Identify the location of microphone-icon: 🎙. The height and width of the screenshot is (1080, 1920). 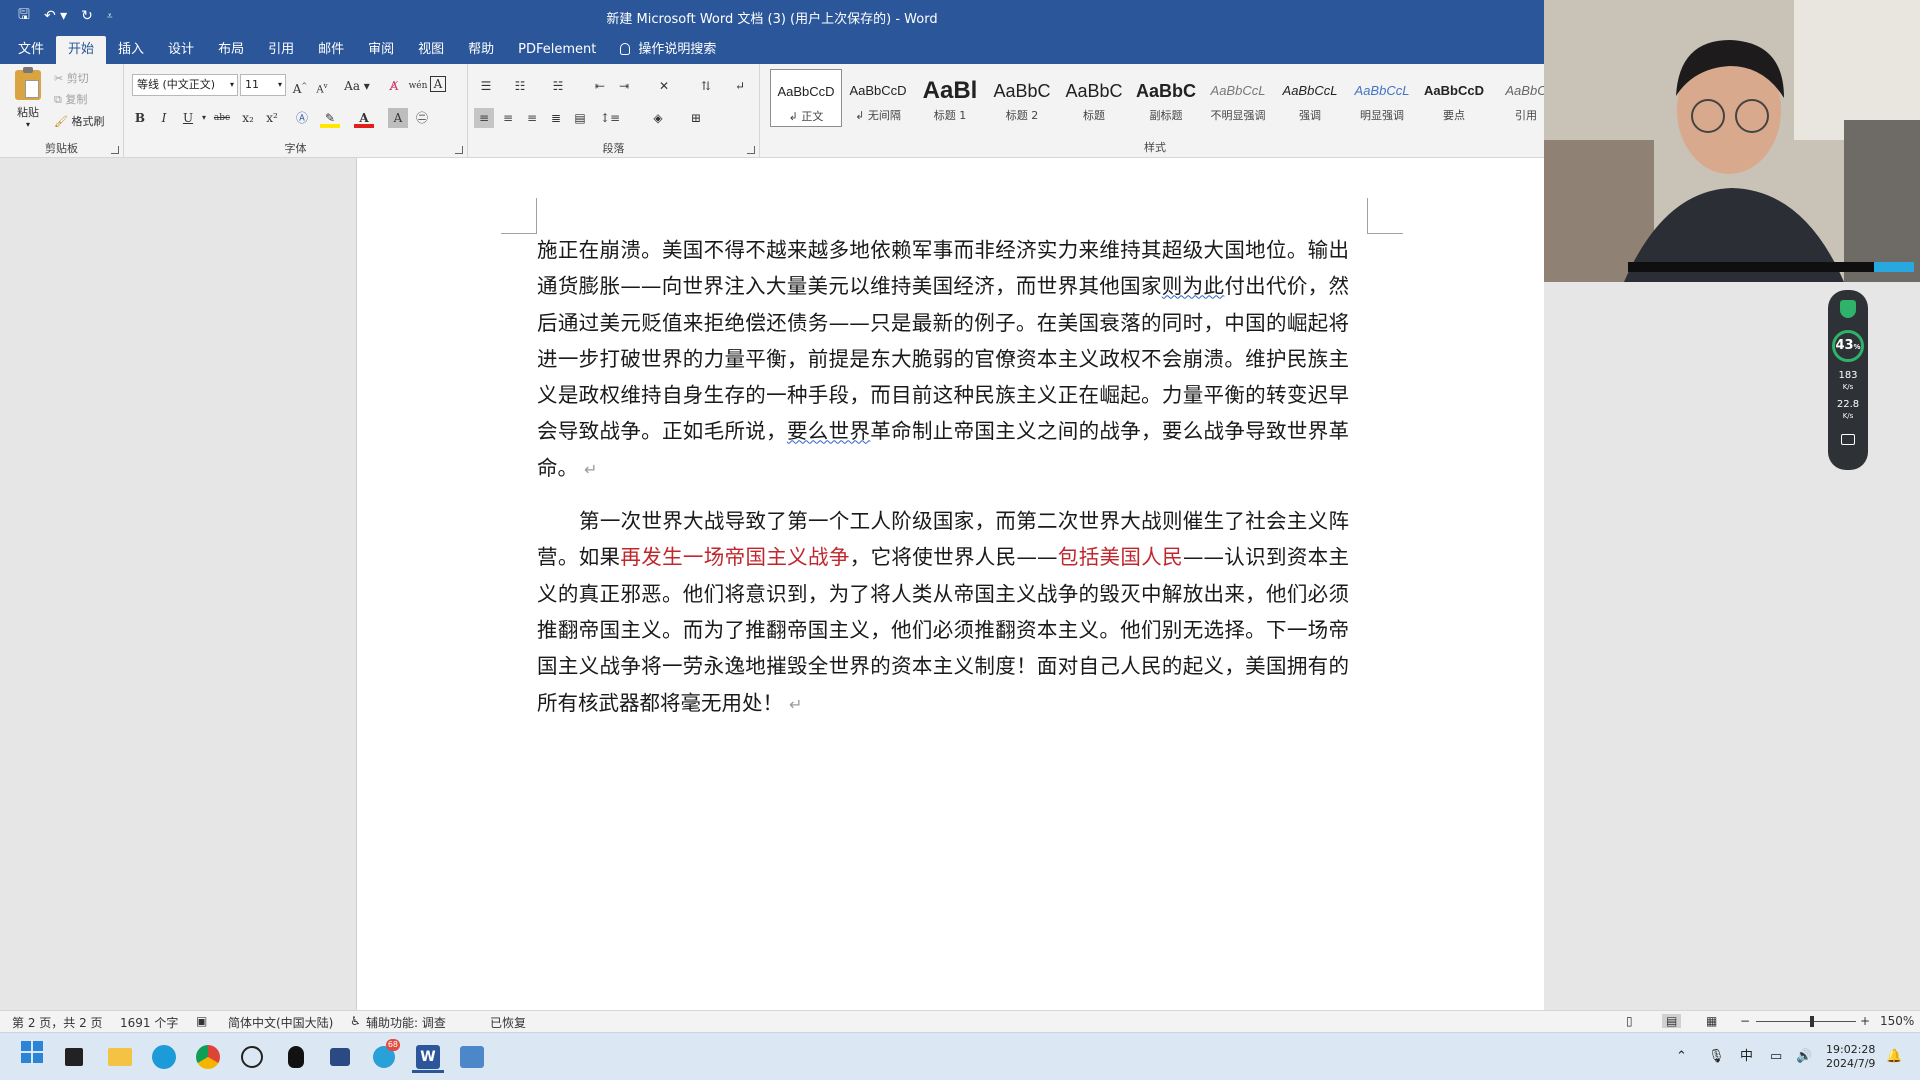
(1716, 1056).